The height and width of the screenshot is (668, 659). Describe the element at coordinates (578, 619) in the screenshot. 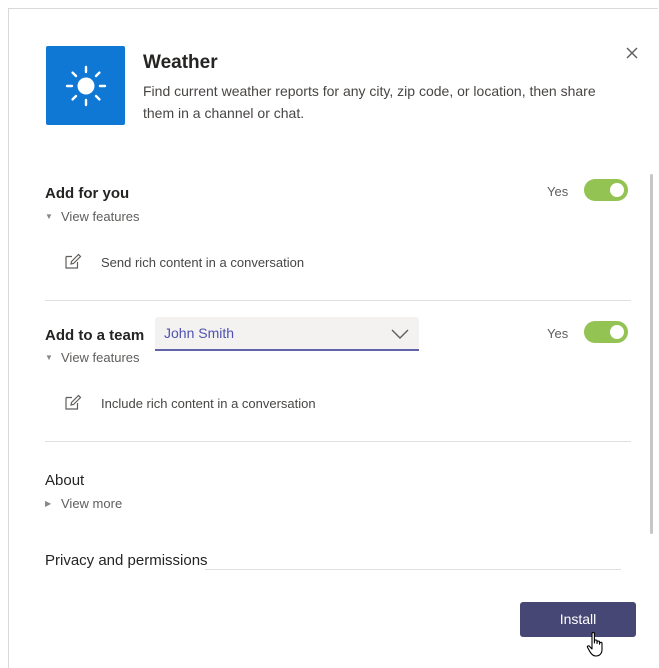

I see `install-button: Install` at that location.